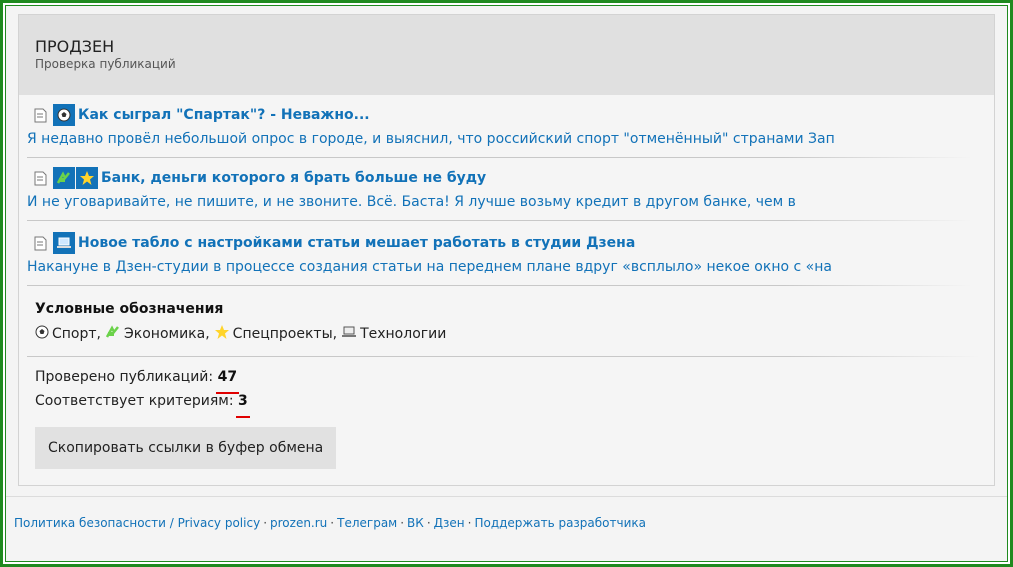 The width and height of the screenshot is (1013, 567). Describe the element at coordinates (124, 377) in the screenshot. I see `checked-count-label: Проверено публикаций:` at that location.